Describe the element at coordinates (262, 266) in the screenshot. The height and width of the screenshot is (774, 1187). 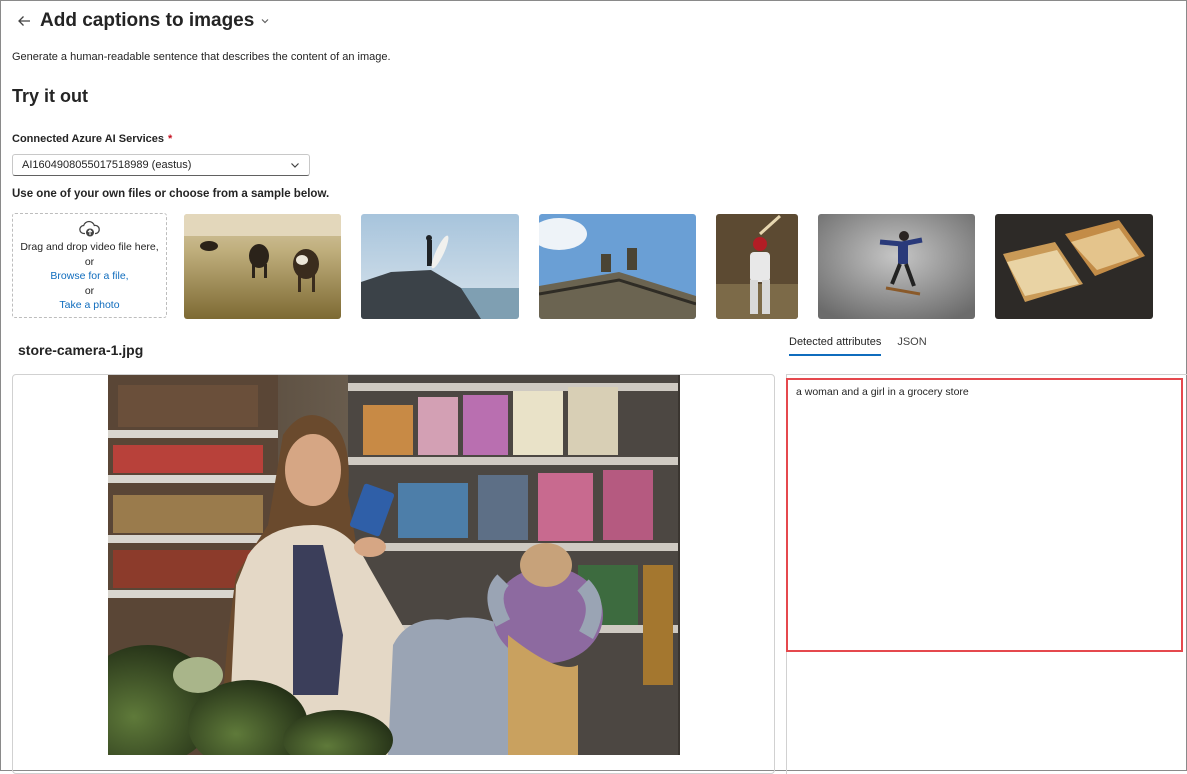
I see `sample-image-cows` at that location.